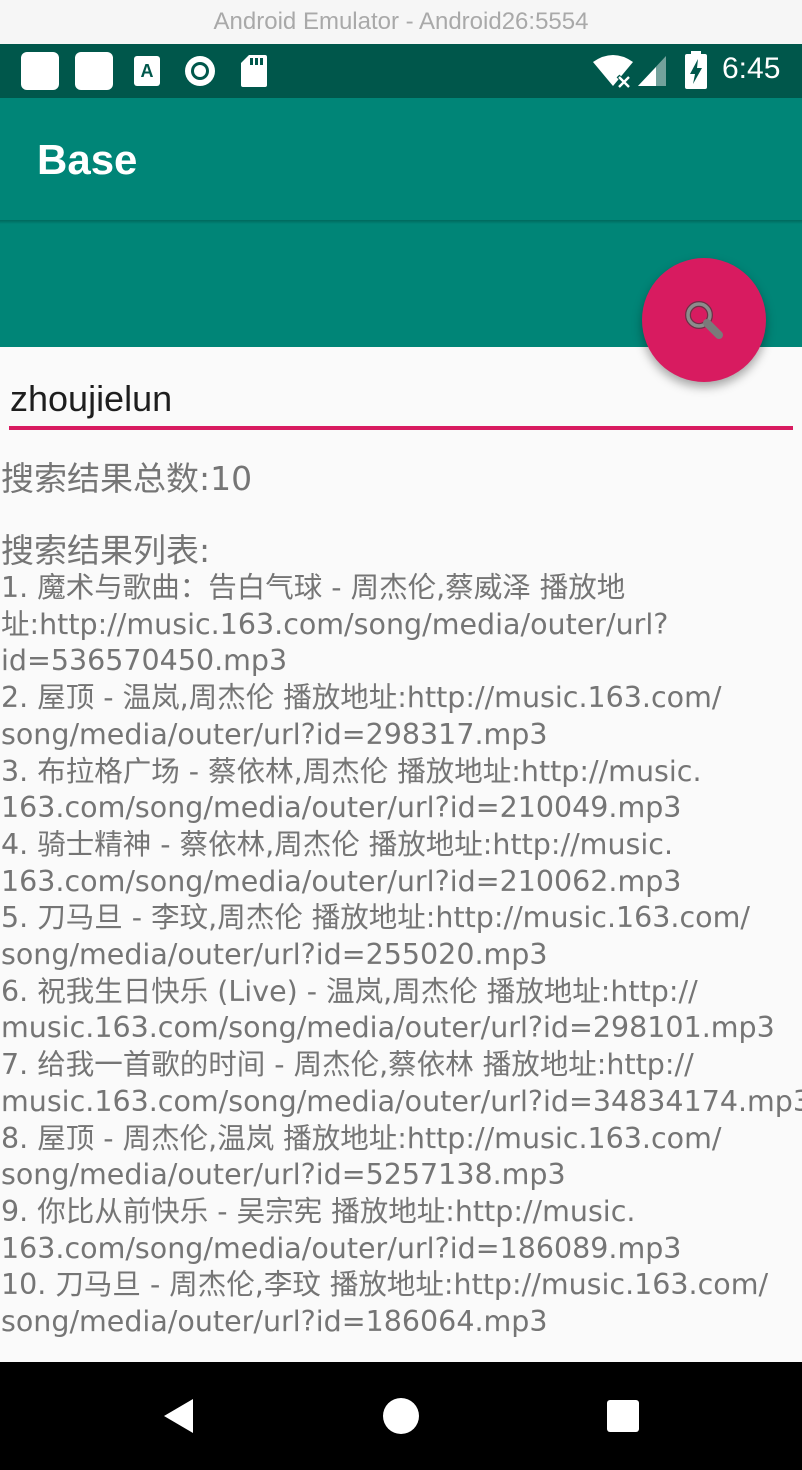  I want to click on result-line: 9. 你比从前快乐 - 吴宗宪 播放地址:http://music., so click(318, 1211).